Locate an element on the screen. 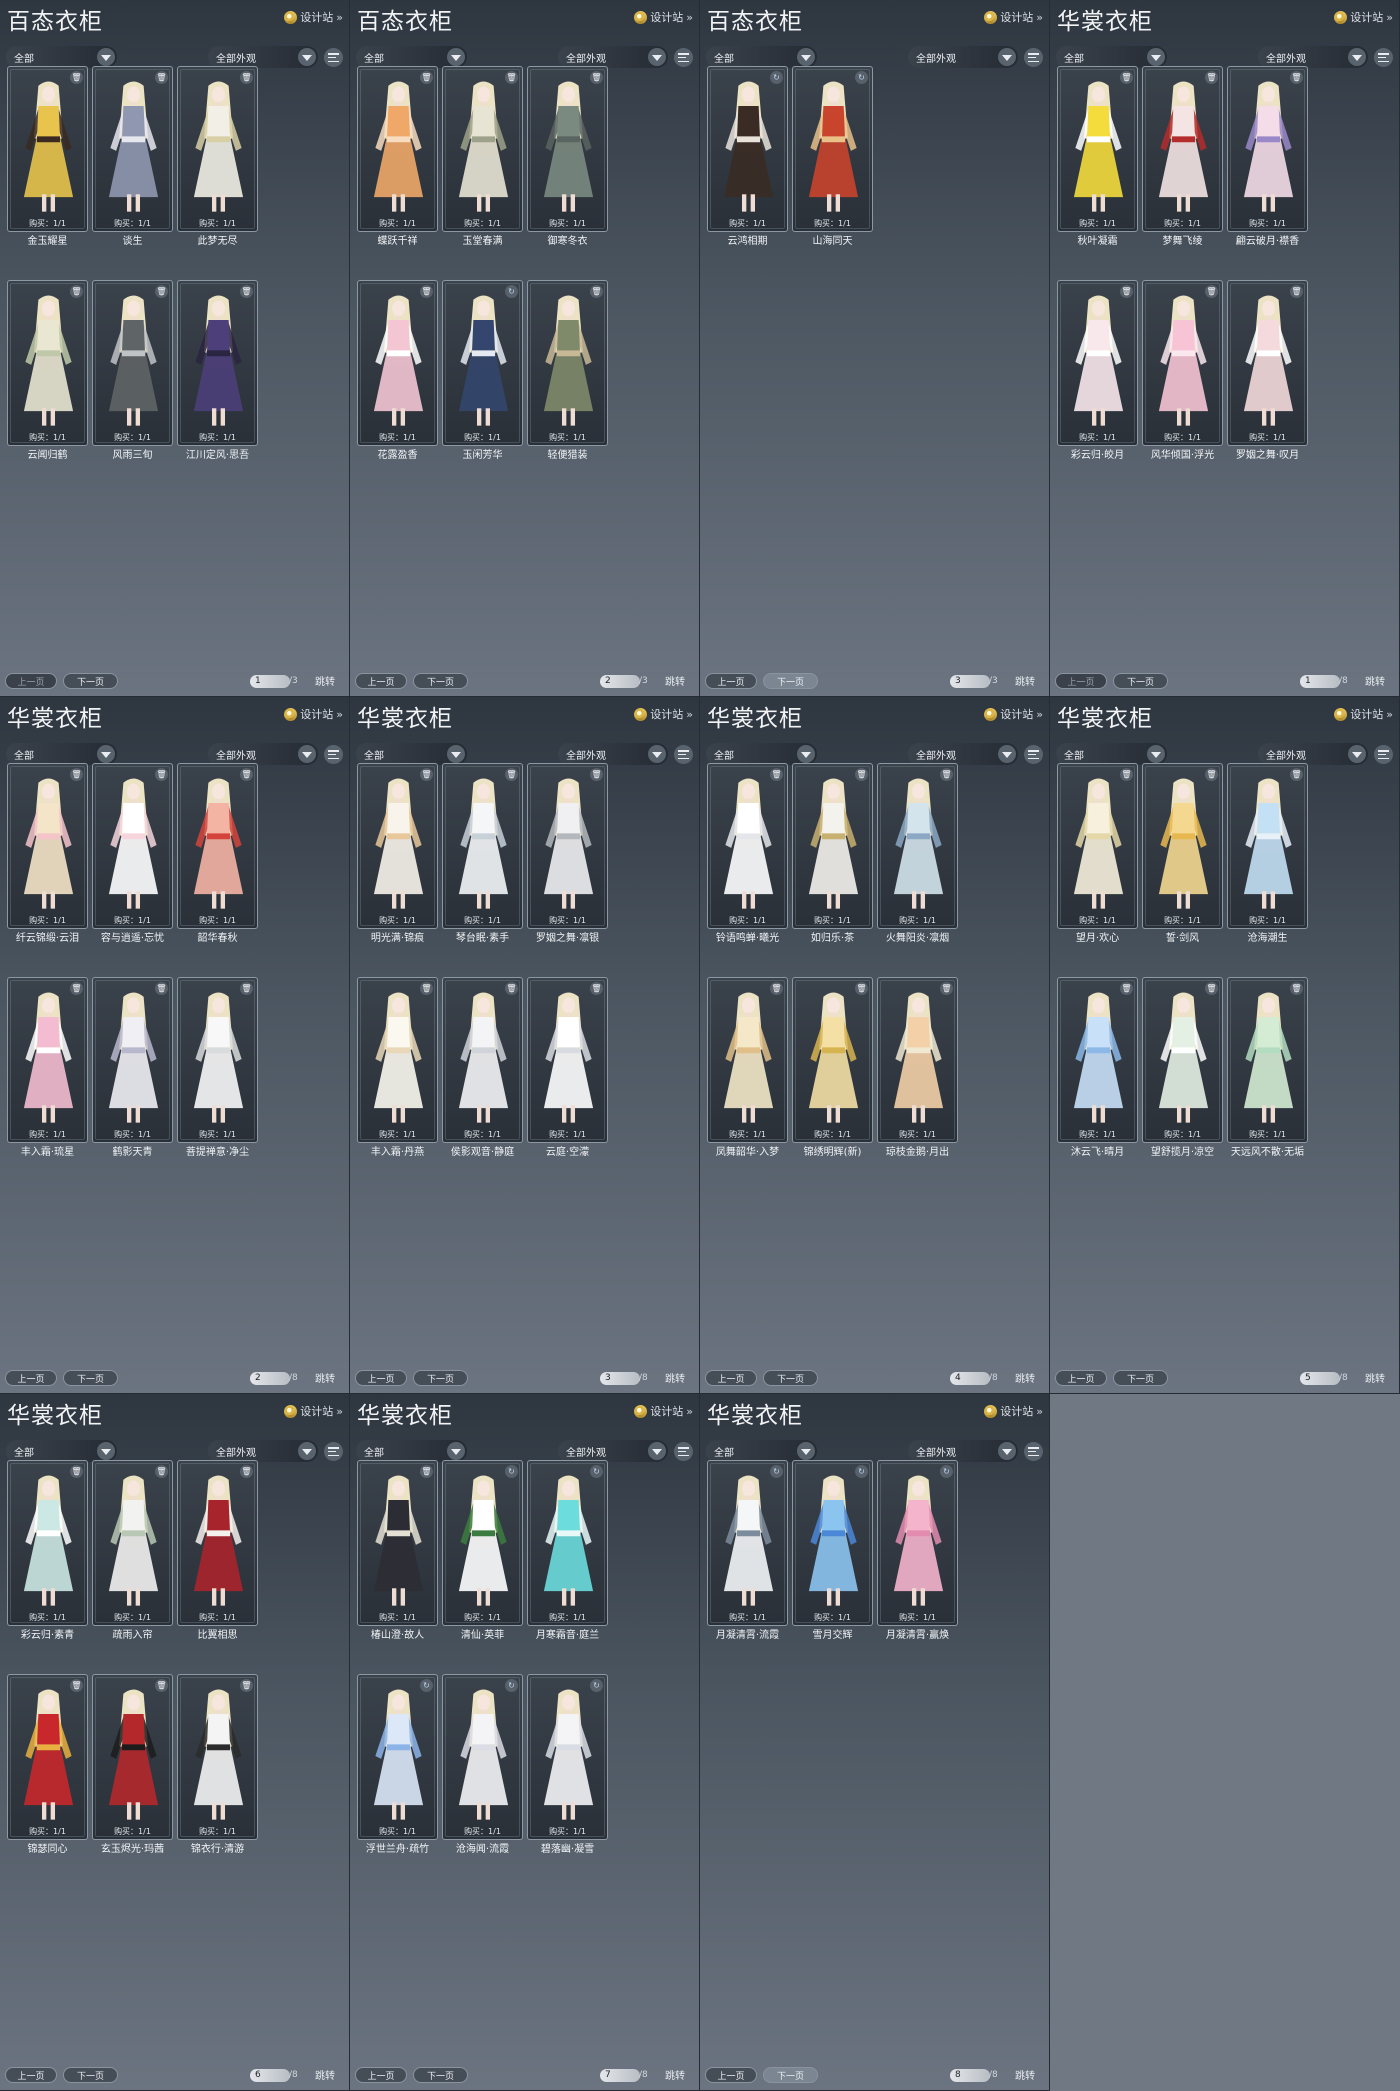 This screenshot has height=2091, width=1400. page-number-input: 3 is located at coordinates (970, 681).